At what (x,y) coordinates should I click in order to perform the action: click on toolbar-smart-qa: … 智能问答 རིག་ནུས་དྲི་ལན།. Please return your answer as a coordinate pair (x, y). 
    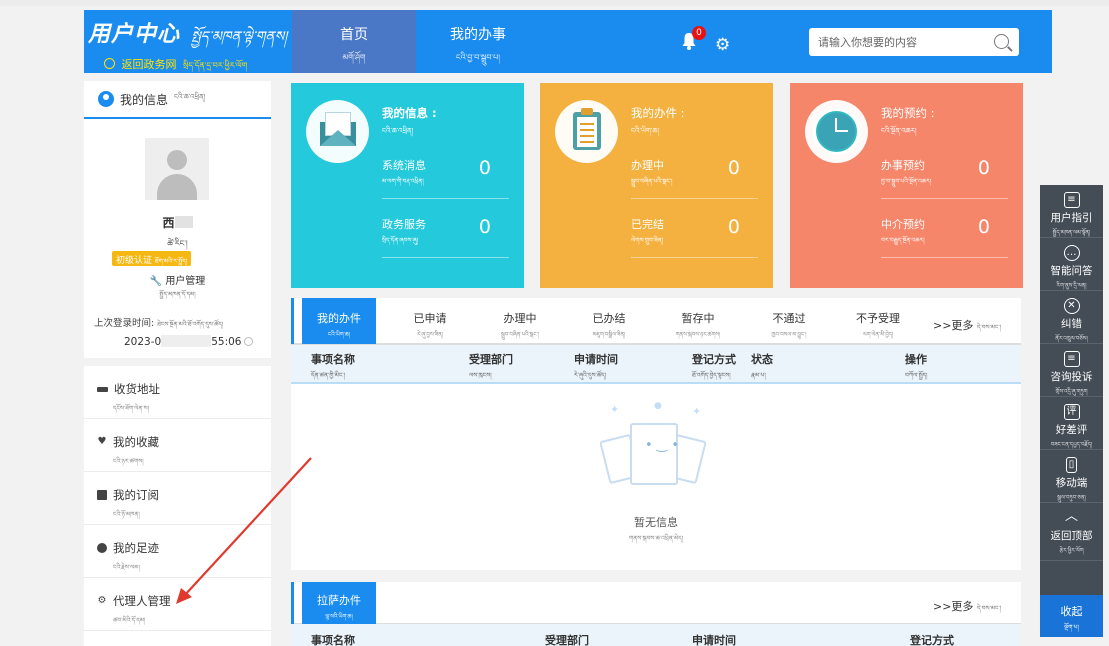
    Looking at the image, I should click on (1071, 264).